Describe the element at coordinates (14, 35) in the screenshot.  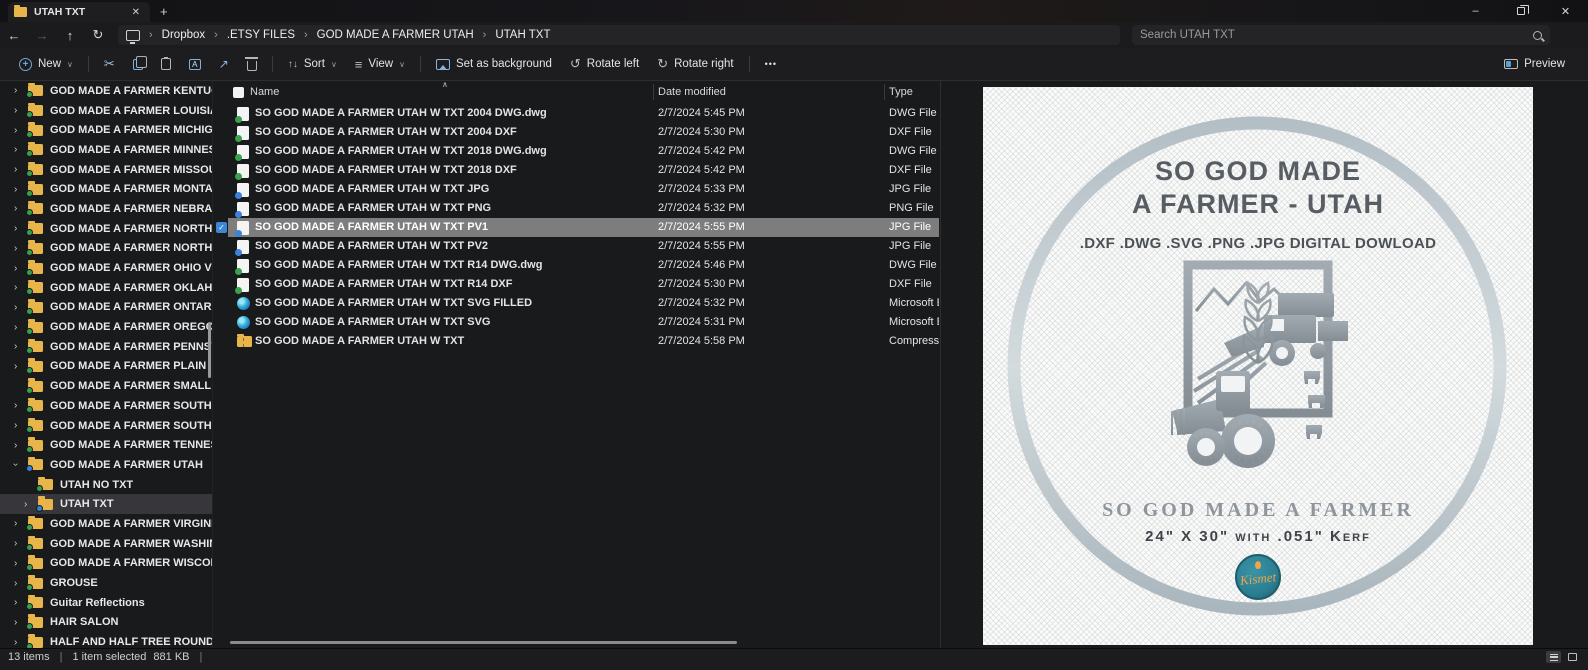
I see `back-button: ←` at that location.